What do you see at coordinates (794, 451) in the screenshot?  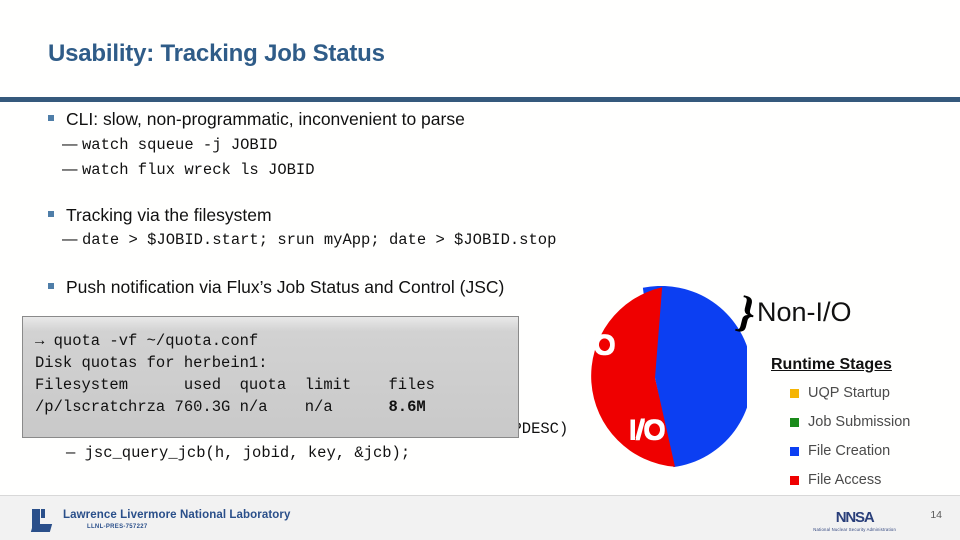 I see `legend-swatch-file-creation` at bounding box center [794, 451].